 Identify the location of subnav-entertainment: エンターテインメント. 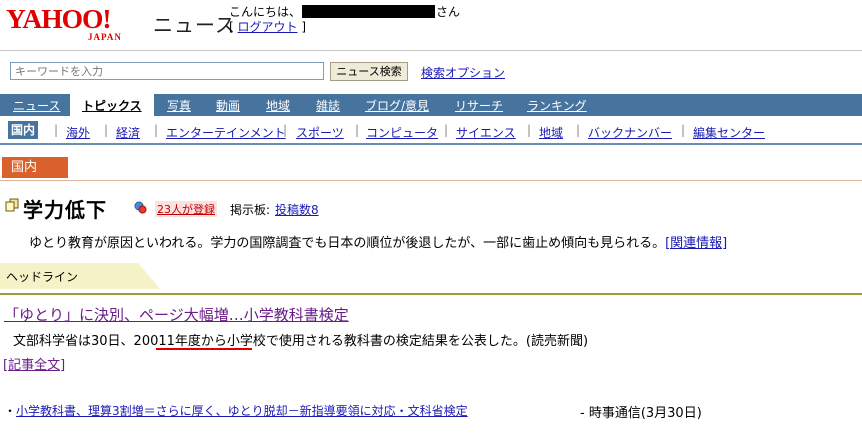
(226, 132).